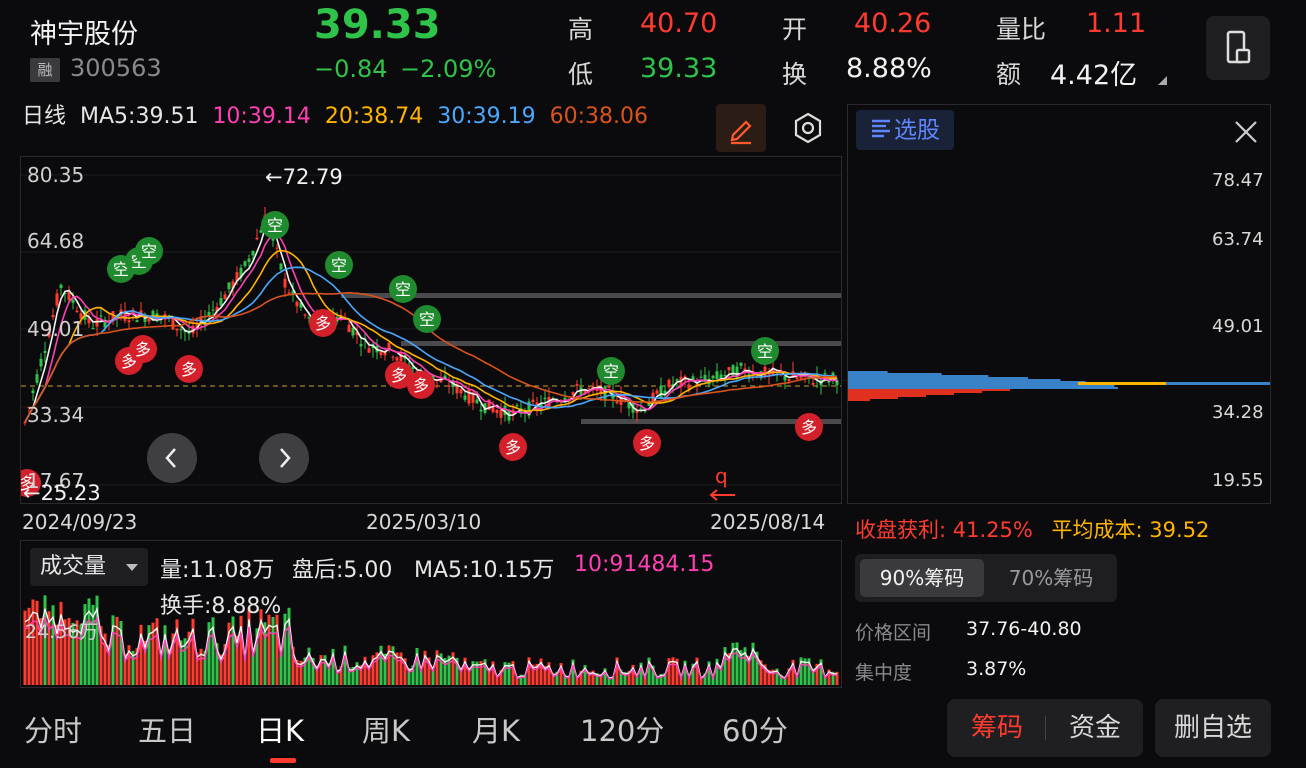 The width and height of the screenshot is (1306, 768). What do you see at coordinates (644, 564) in the screenshot?
I see `vol-ma10-value: 10:91484.15` at bounding box center [644, 564].